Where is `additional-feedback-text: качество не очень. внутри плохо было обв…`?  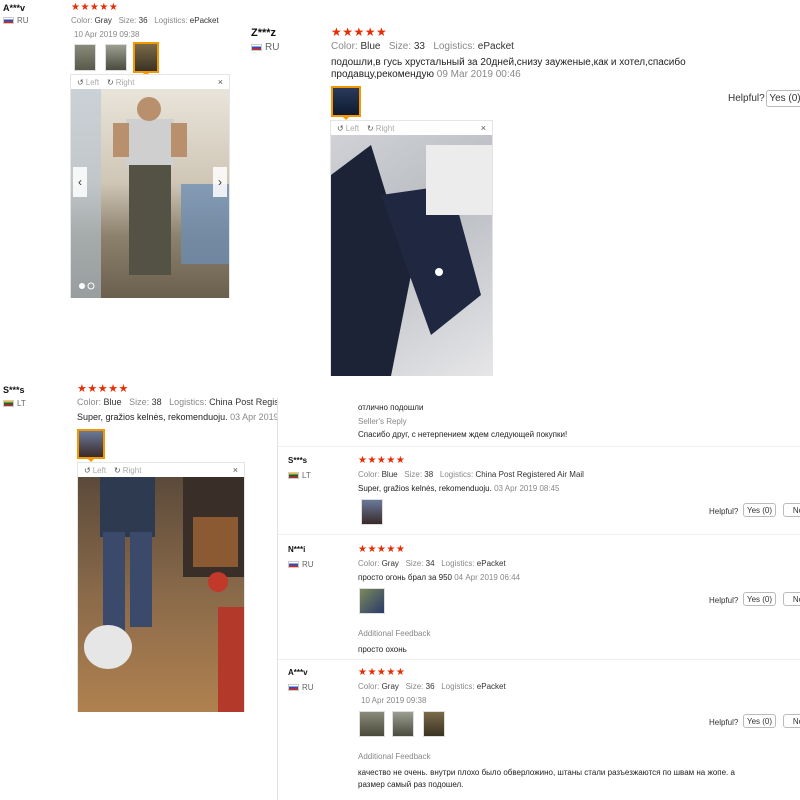
additional-feedback-text: качество не очень. внутри плохо было обв… is located at coordinates (546, 772).